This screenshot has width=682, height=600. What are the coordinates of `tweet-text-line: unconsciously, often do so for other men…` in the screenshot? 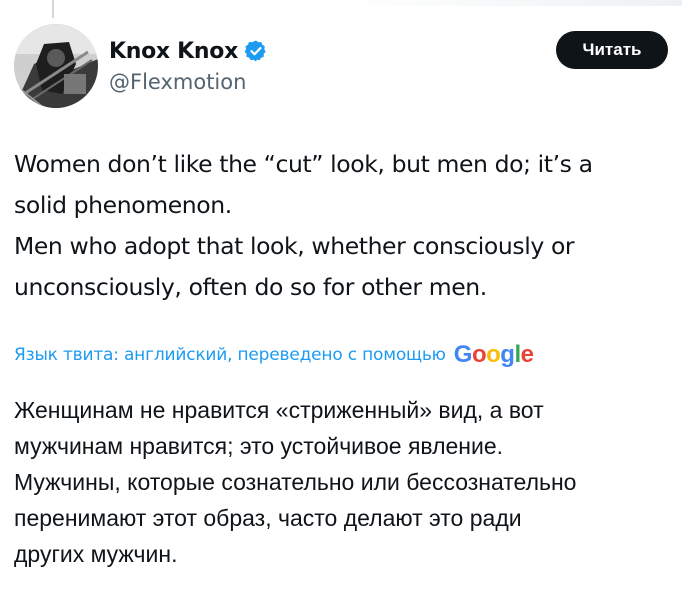 It's located at (250, 287).